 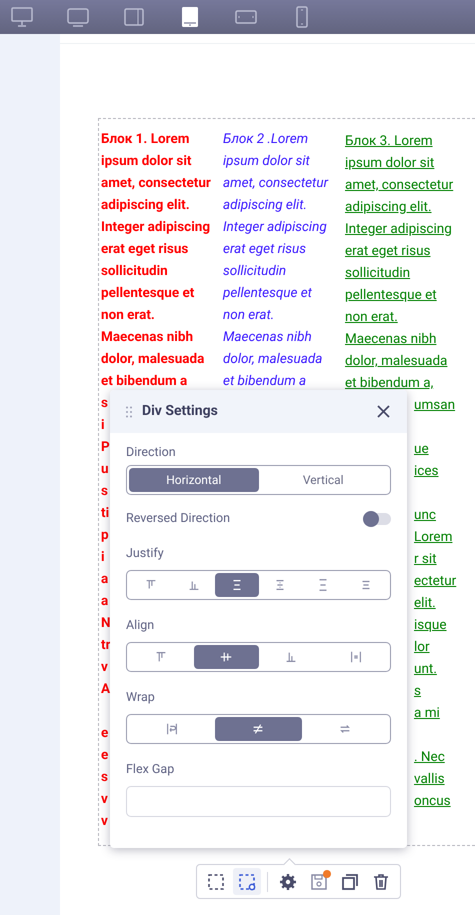 I want to click on text-line: r sit, so click(x=425, y=559).